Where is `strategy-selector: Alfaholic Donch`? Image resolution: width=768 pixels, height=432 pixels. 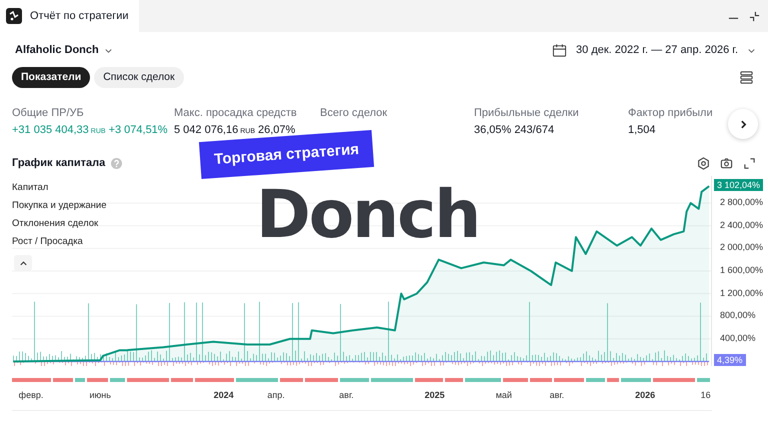
strategy-selector: Alfaholic Donch is located at coordinates (62, 50).